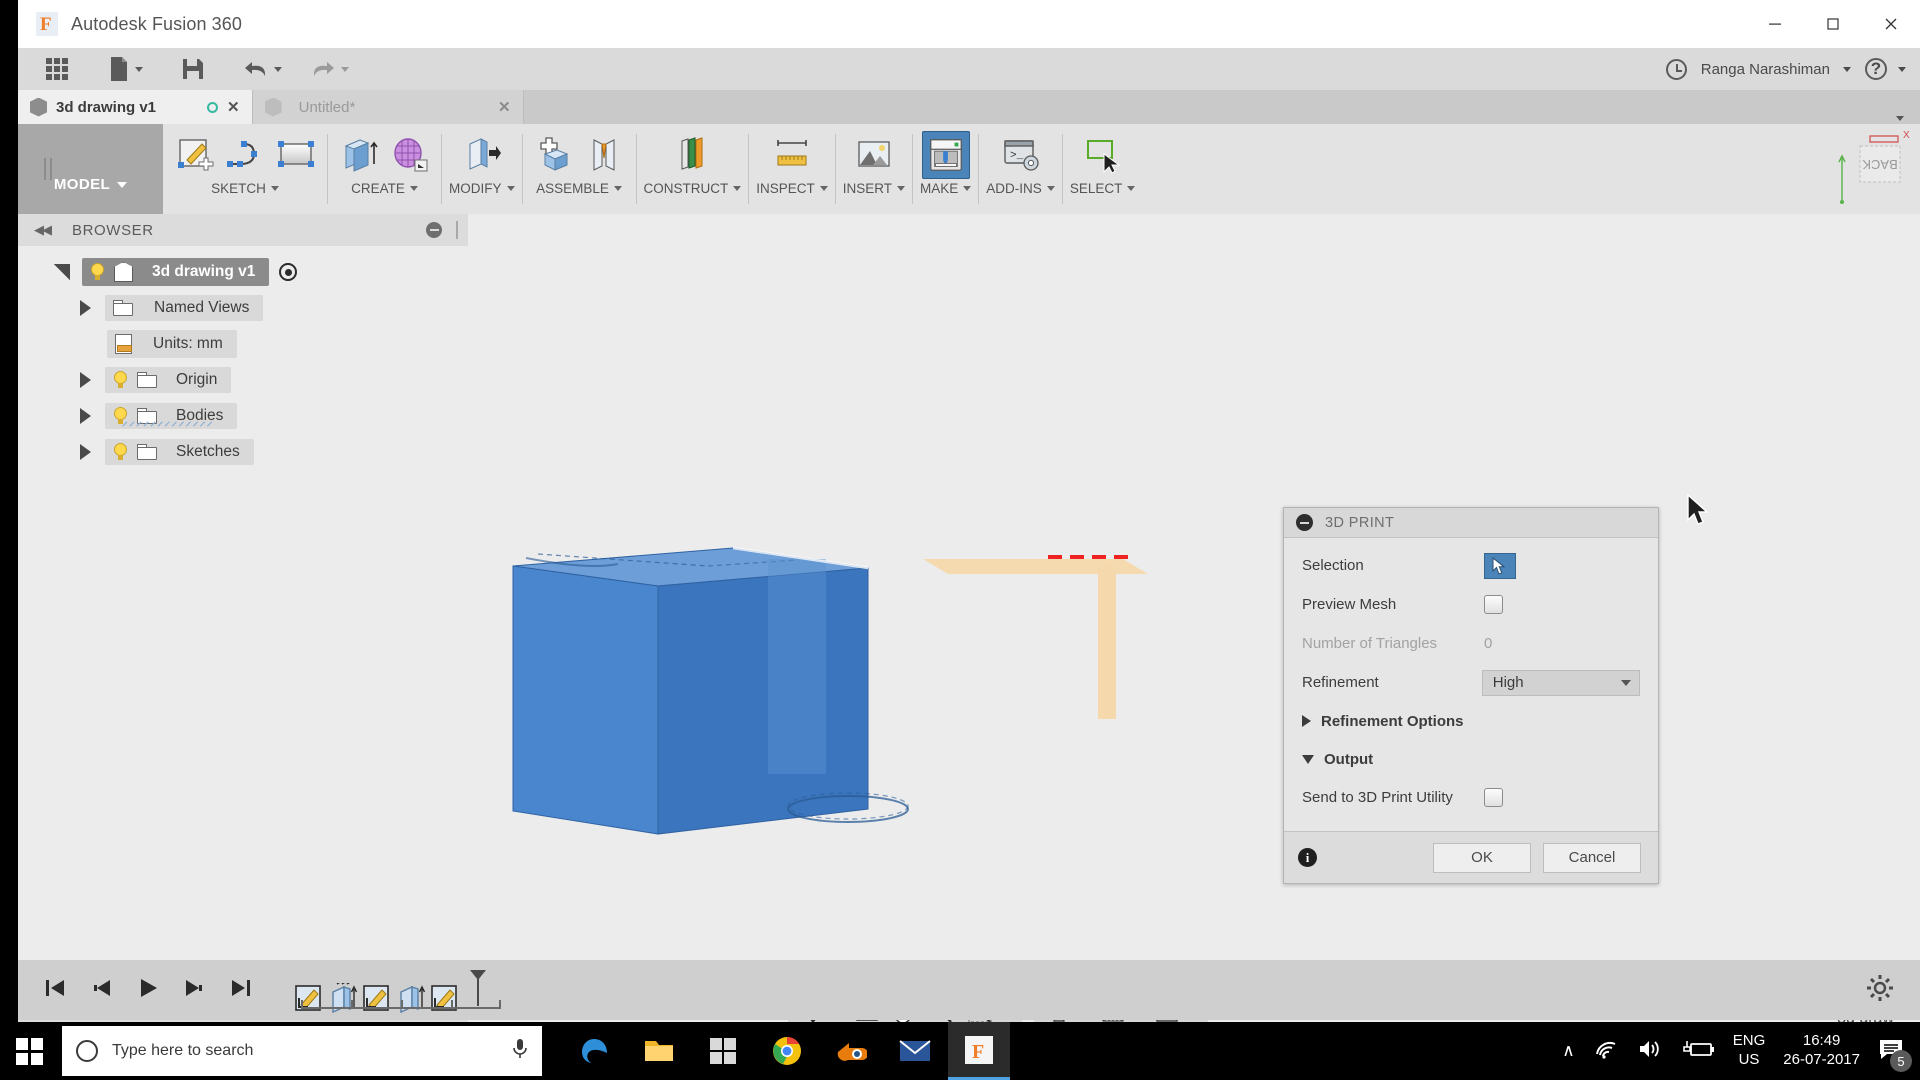 This screenshot has width=1920, height=1080. What do you see at coordinates (1560, 682) in the screenshot?
I see `refinement-select: High` at bounding box center [1560, 682].